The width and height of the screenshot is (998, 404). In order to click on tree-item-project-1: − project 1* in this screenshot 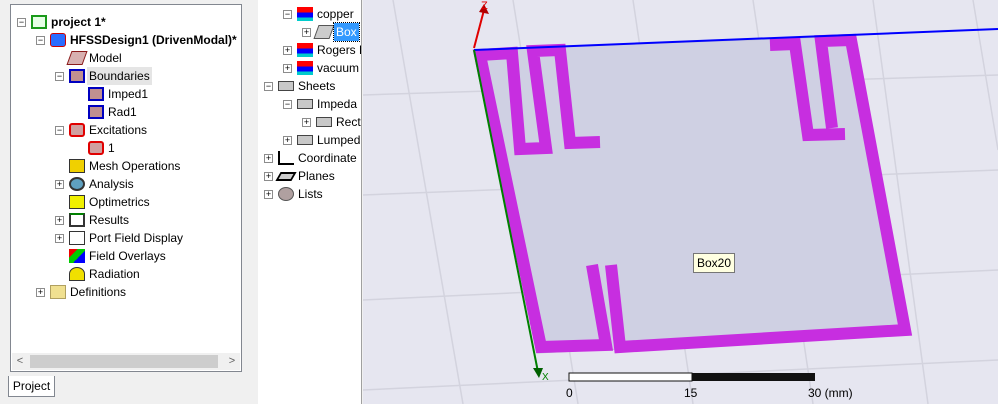, I will do `click(126, 22)`.